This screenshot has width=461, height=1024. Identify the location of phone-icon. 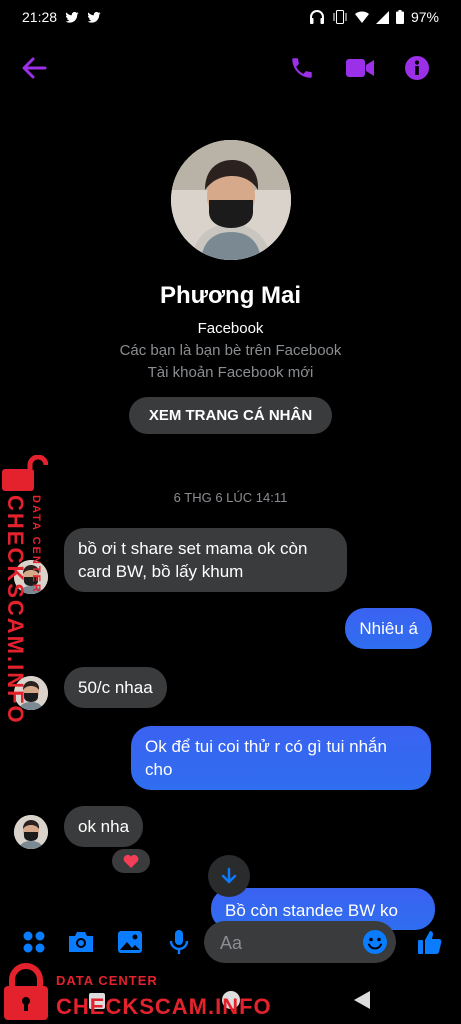
(302, 68).